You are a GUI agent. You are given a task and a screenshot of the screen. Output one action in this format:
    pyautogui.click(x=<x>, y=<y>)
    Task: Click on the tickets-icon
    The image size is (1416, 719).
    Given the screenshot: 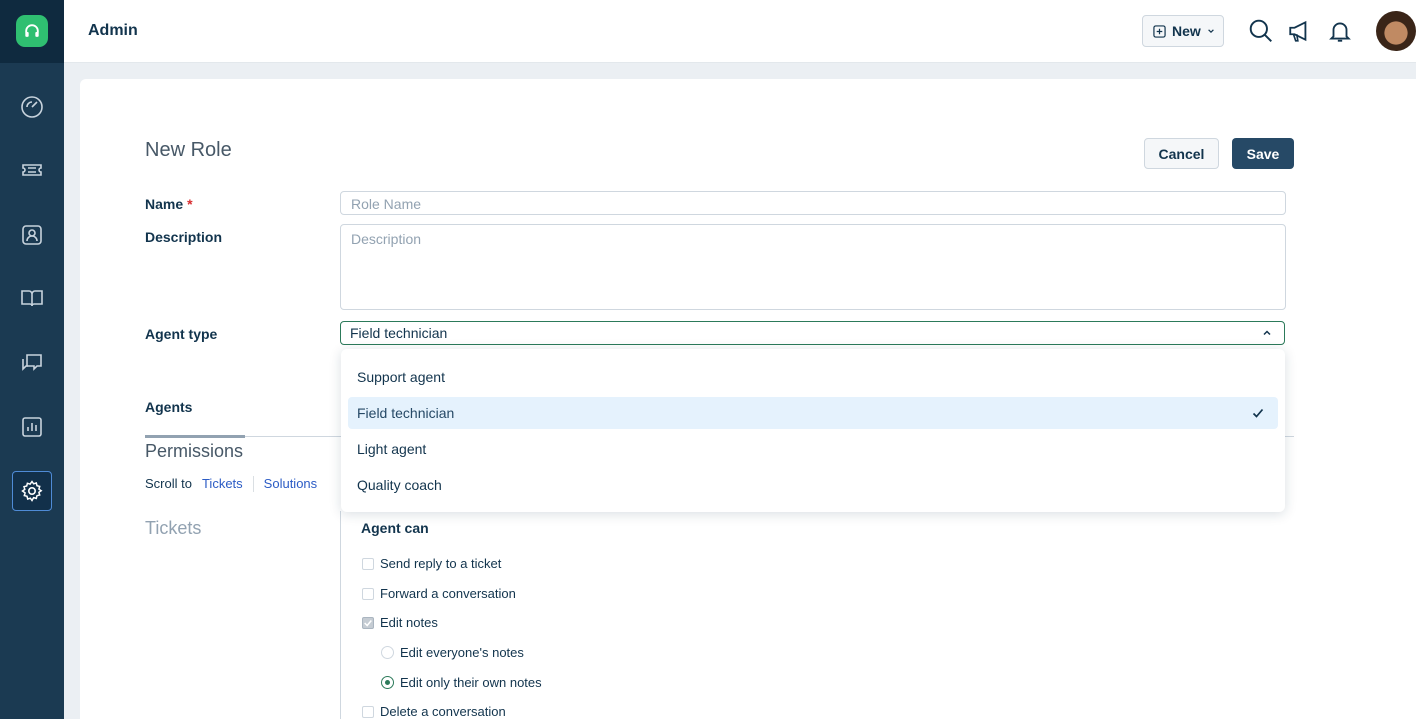 What is the action you would take?
    pyautogui.click(x=32, y=170)
    